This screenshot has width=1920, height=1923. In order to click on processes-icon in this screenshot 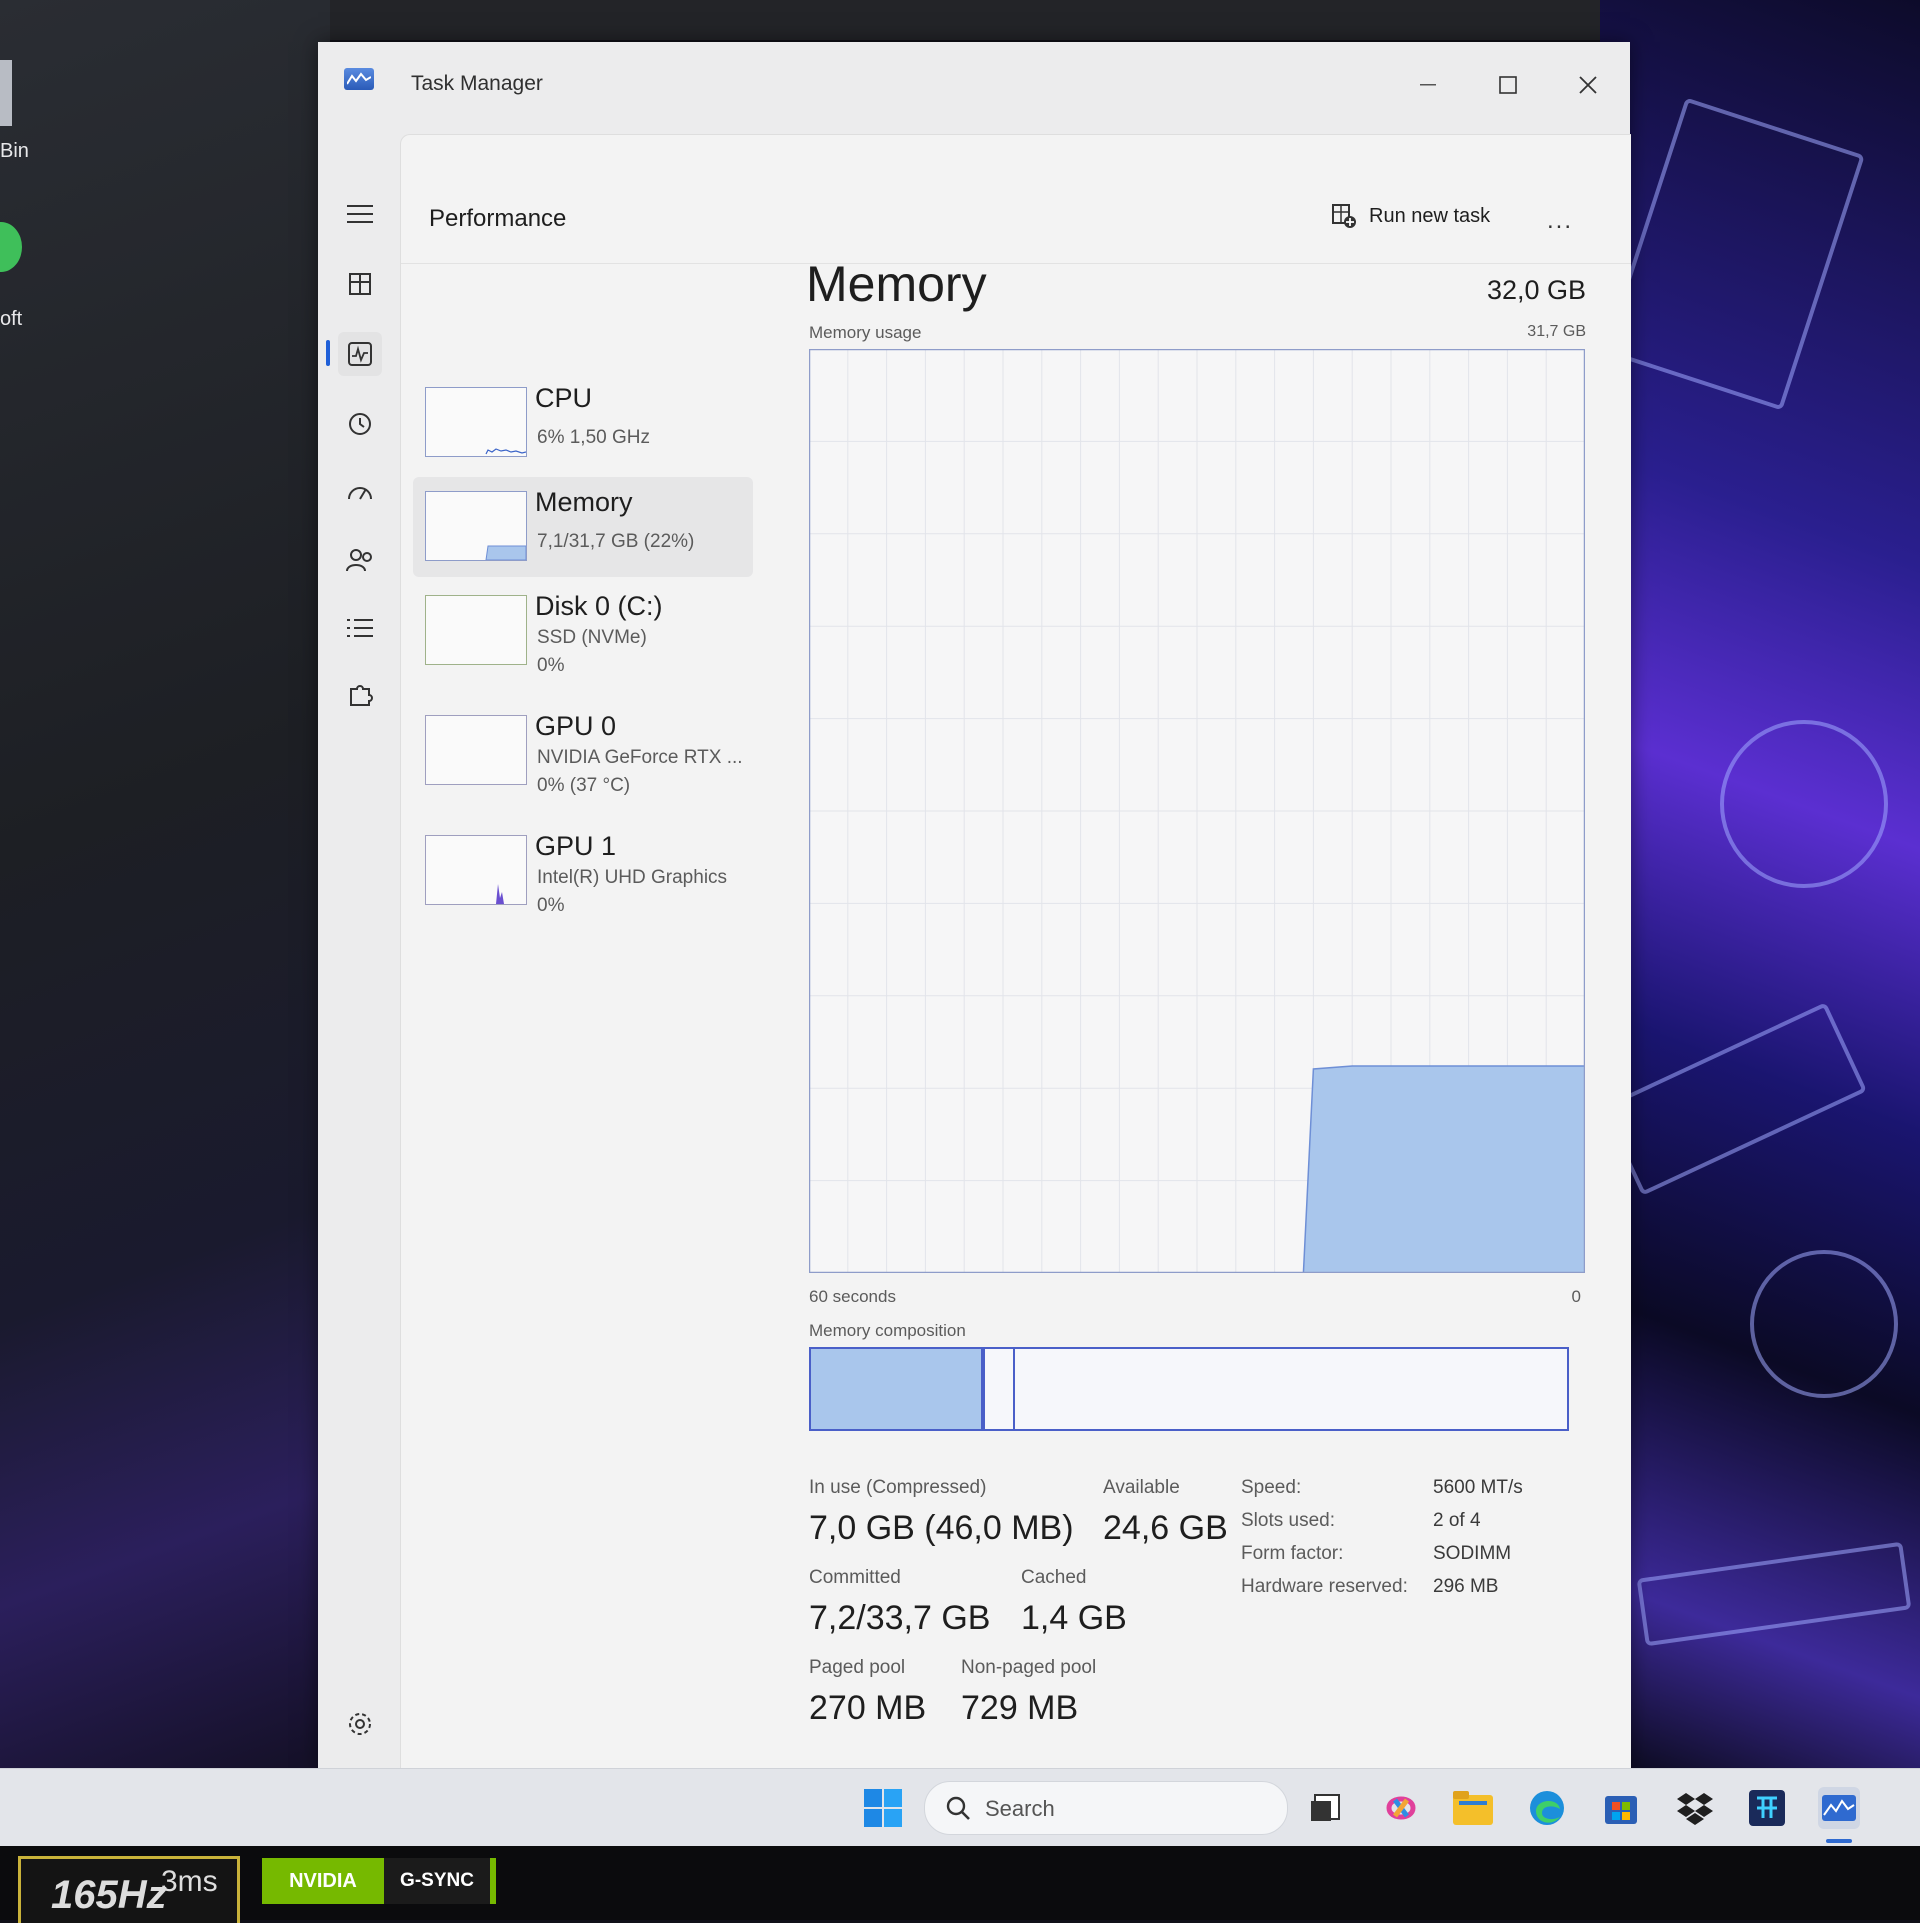, I will do `click(360, 284)`.